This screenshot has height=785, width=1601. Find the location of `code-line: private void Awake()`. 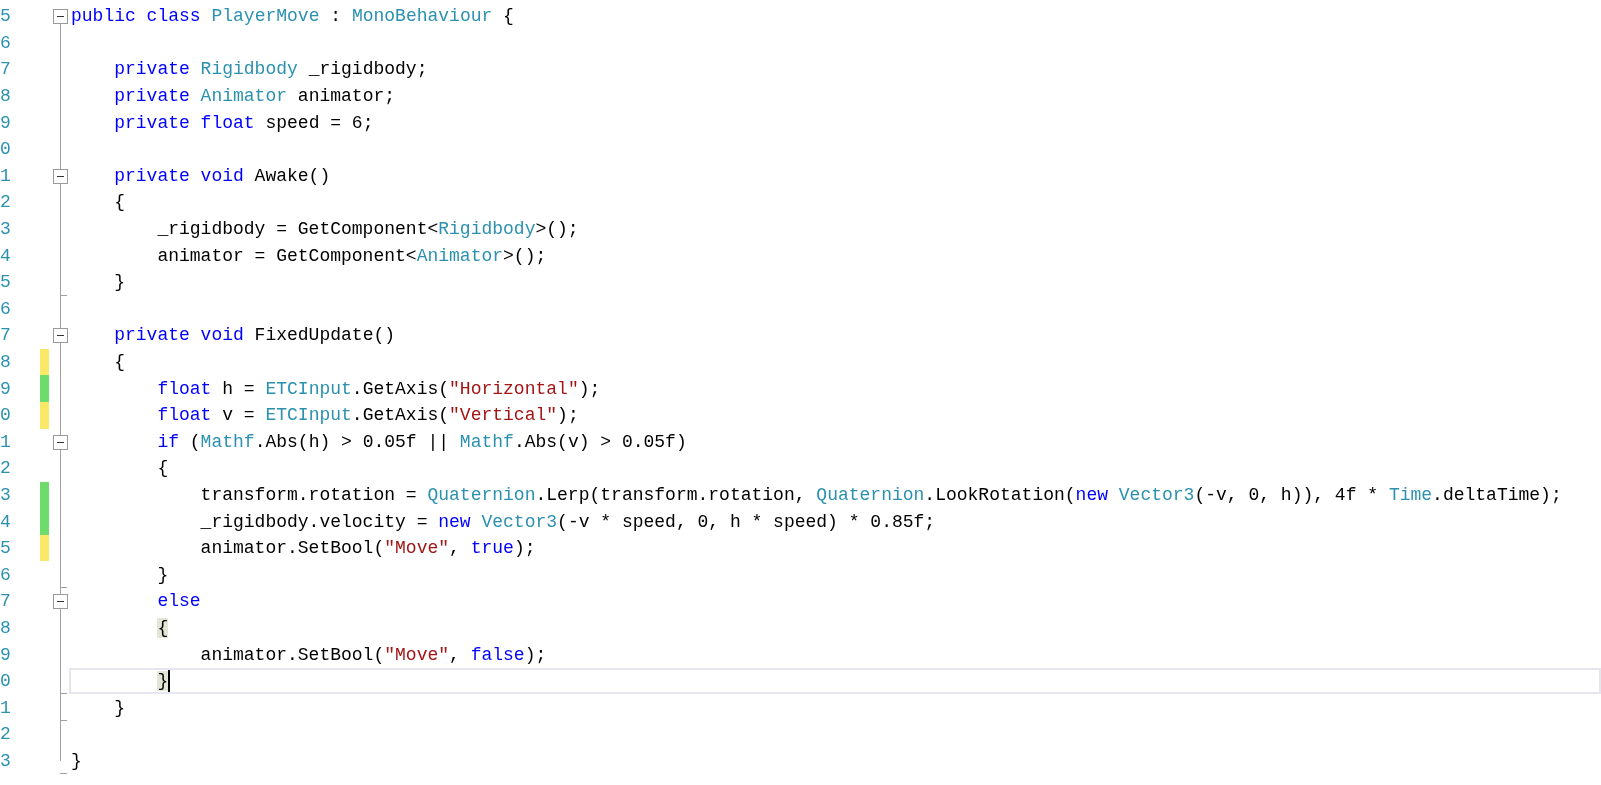

code-line: private void Awake() is located at coordinates (222, 175).